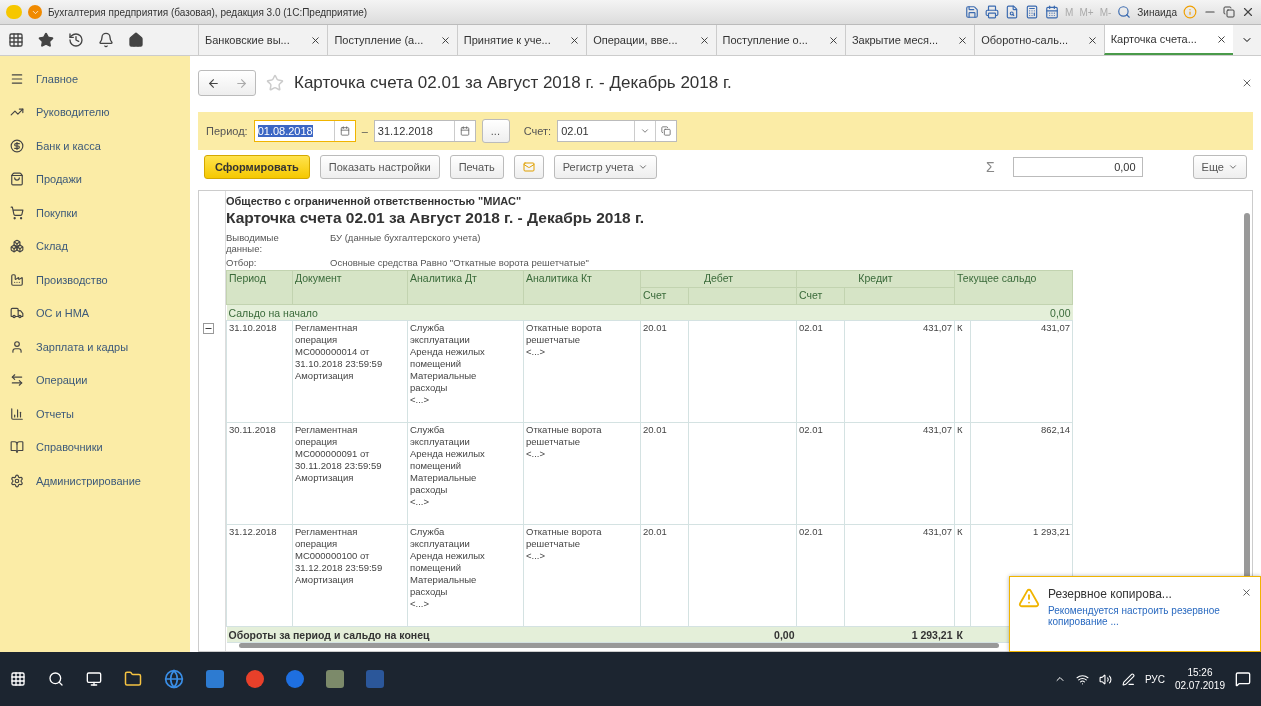  Describe the element at coordinates (992, 12) in the screenshot. I see `print-icon` at that location.